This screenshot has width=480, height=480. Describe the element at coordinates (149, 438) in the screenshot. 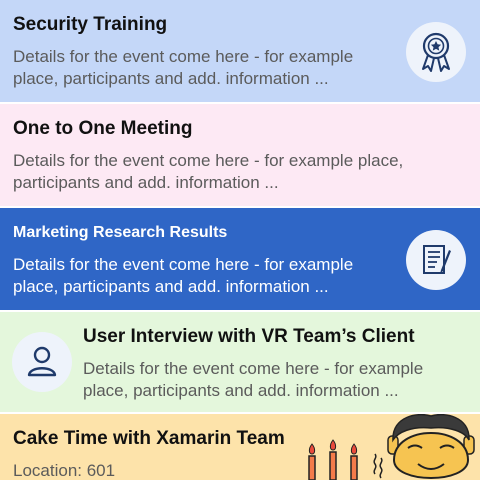

I see `event-title: Cake Time with Xamarin Team` at that location.